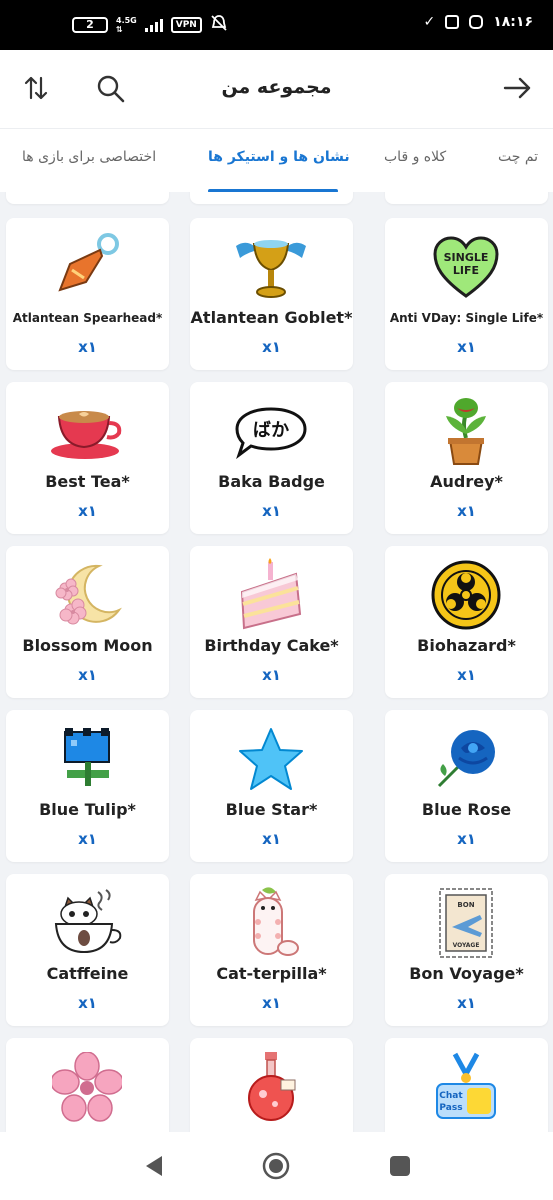 Image resolution: width=553 pixels, height=1200 pixels. Describe the element at coordinates (465, 905) in the screenshot. I see `svg-text: BON` at that location.